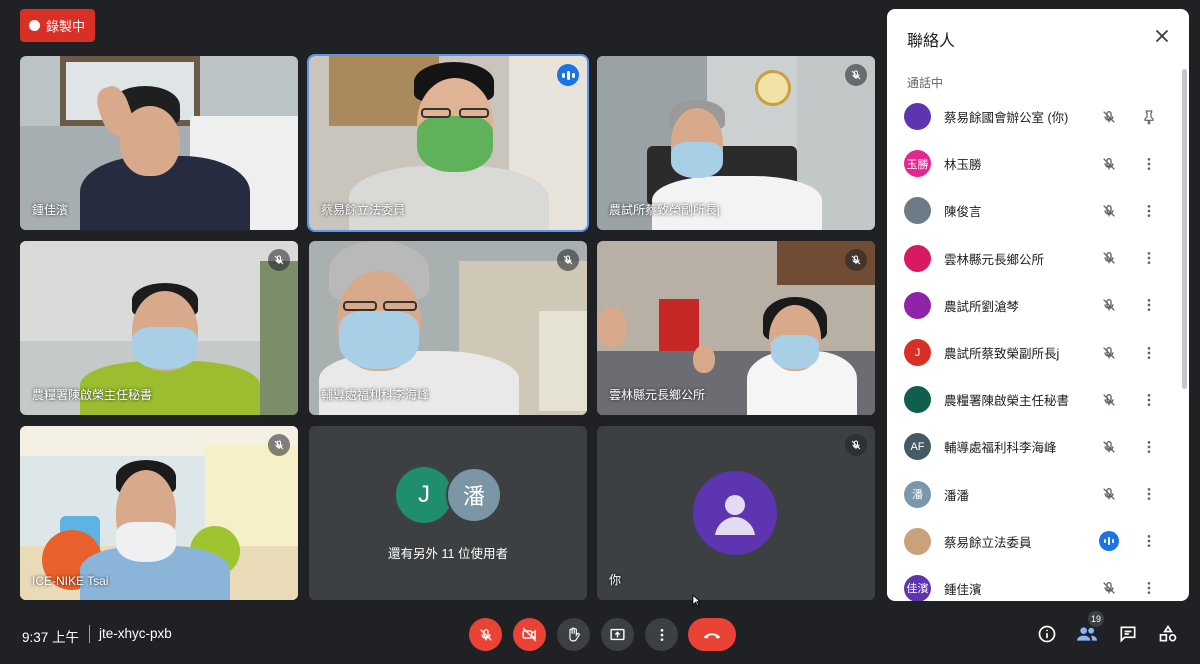 The width and height of the screenshot is (1200, 664). Describe the element at coordinates (994, 259) in the screenshot. I see `participant-name: 雲林縣元長鄉公所` at that location.